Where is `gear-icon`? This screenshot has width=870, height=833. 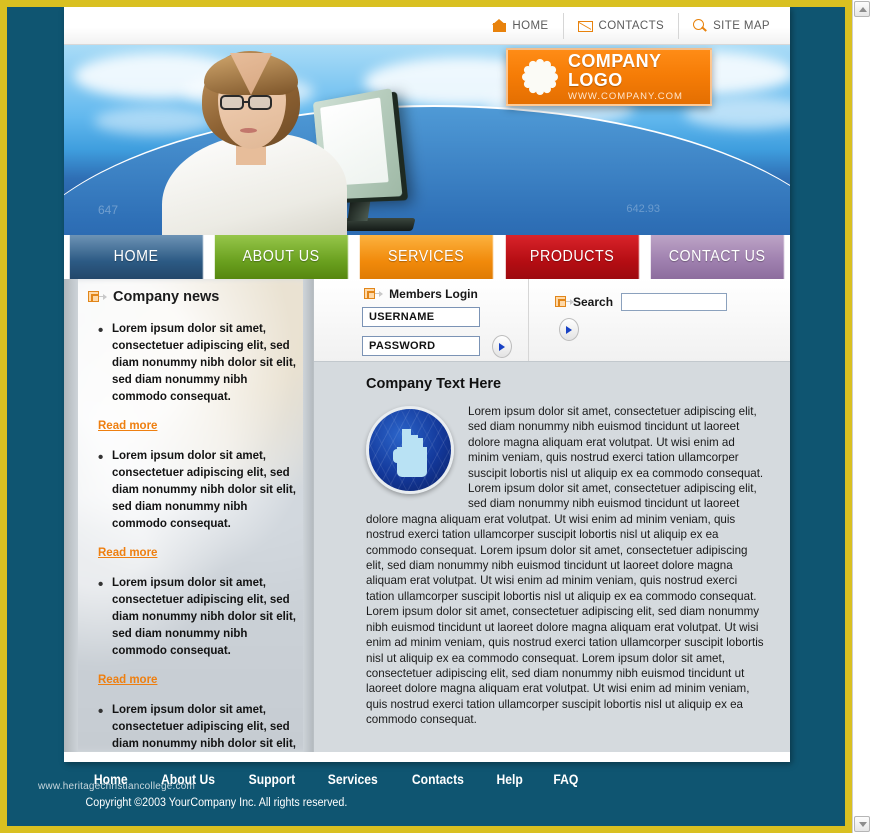
gear-icon is located at coordinates (540, 77).